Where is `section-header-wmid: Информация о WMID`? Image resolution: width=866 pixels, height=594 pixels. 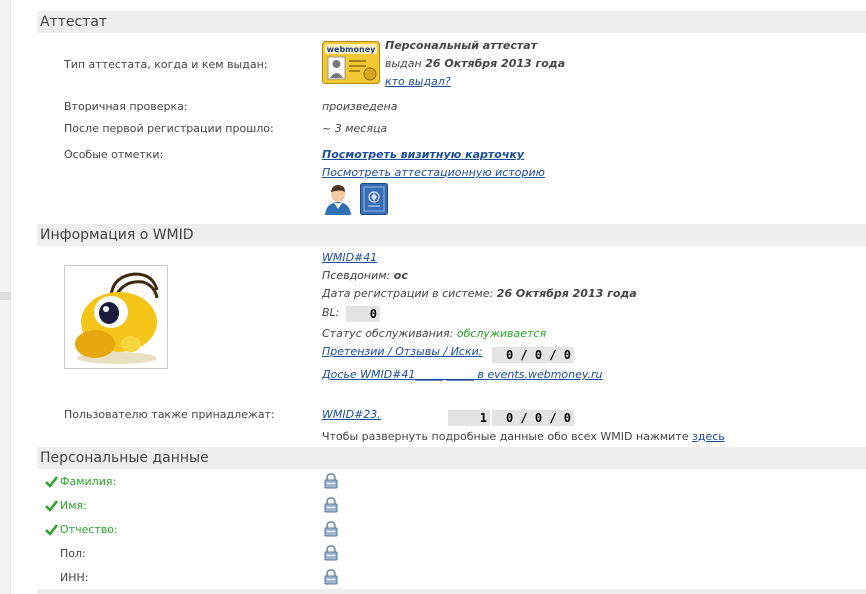
section-header-wmid: Информация о WMID is located at coordinates (451, 235).